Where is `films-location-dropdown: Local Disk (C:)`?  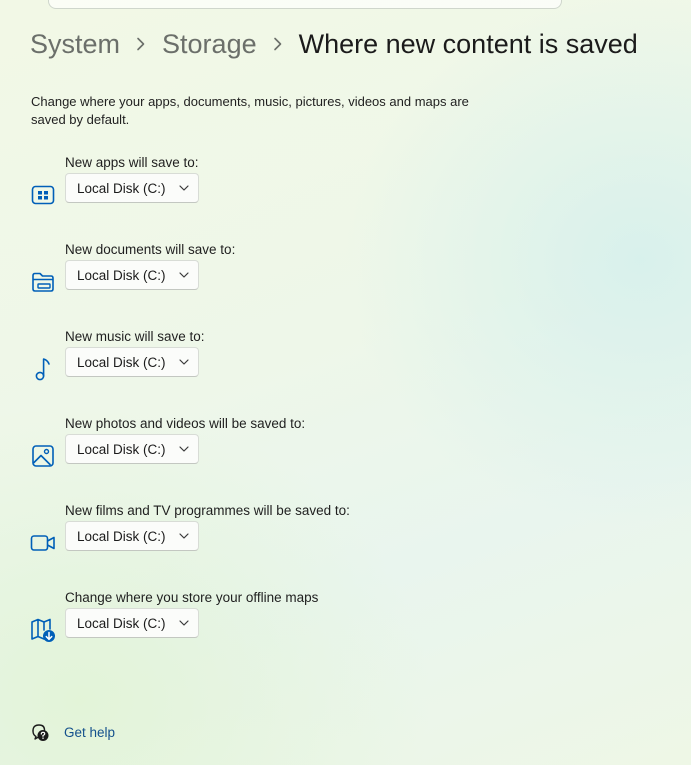
films-location-dropdown: Local Disk (C:) is located at coordinates (132, 536).